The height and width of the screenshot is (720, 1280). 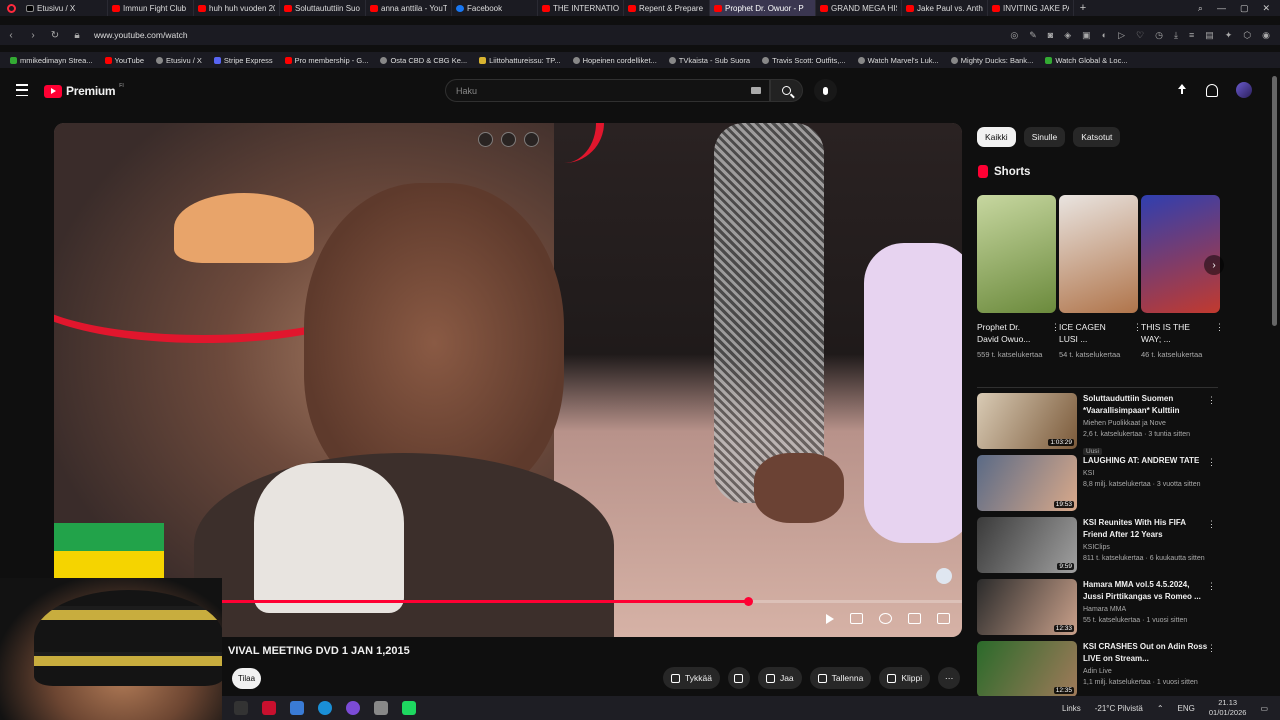 I want to click on recommendation-channel: Hamara MMA, so click(x=1145, y=609).